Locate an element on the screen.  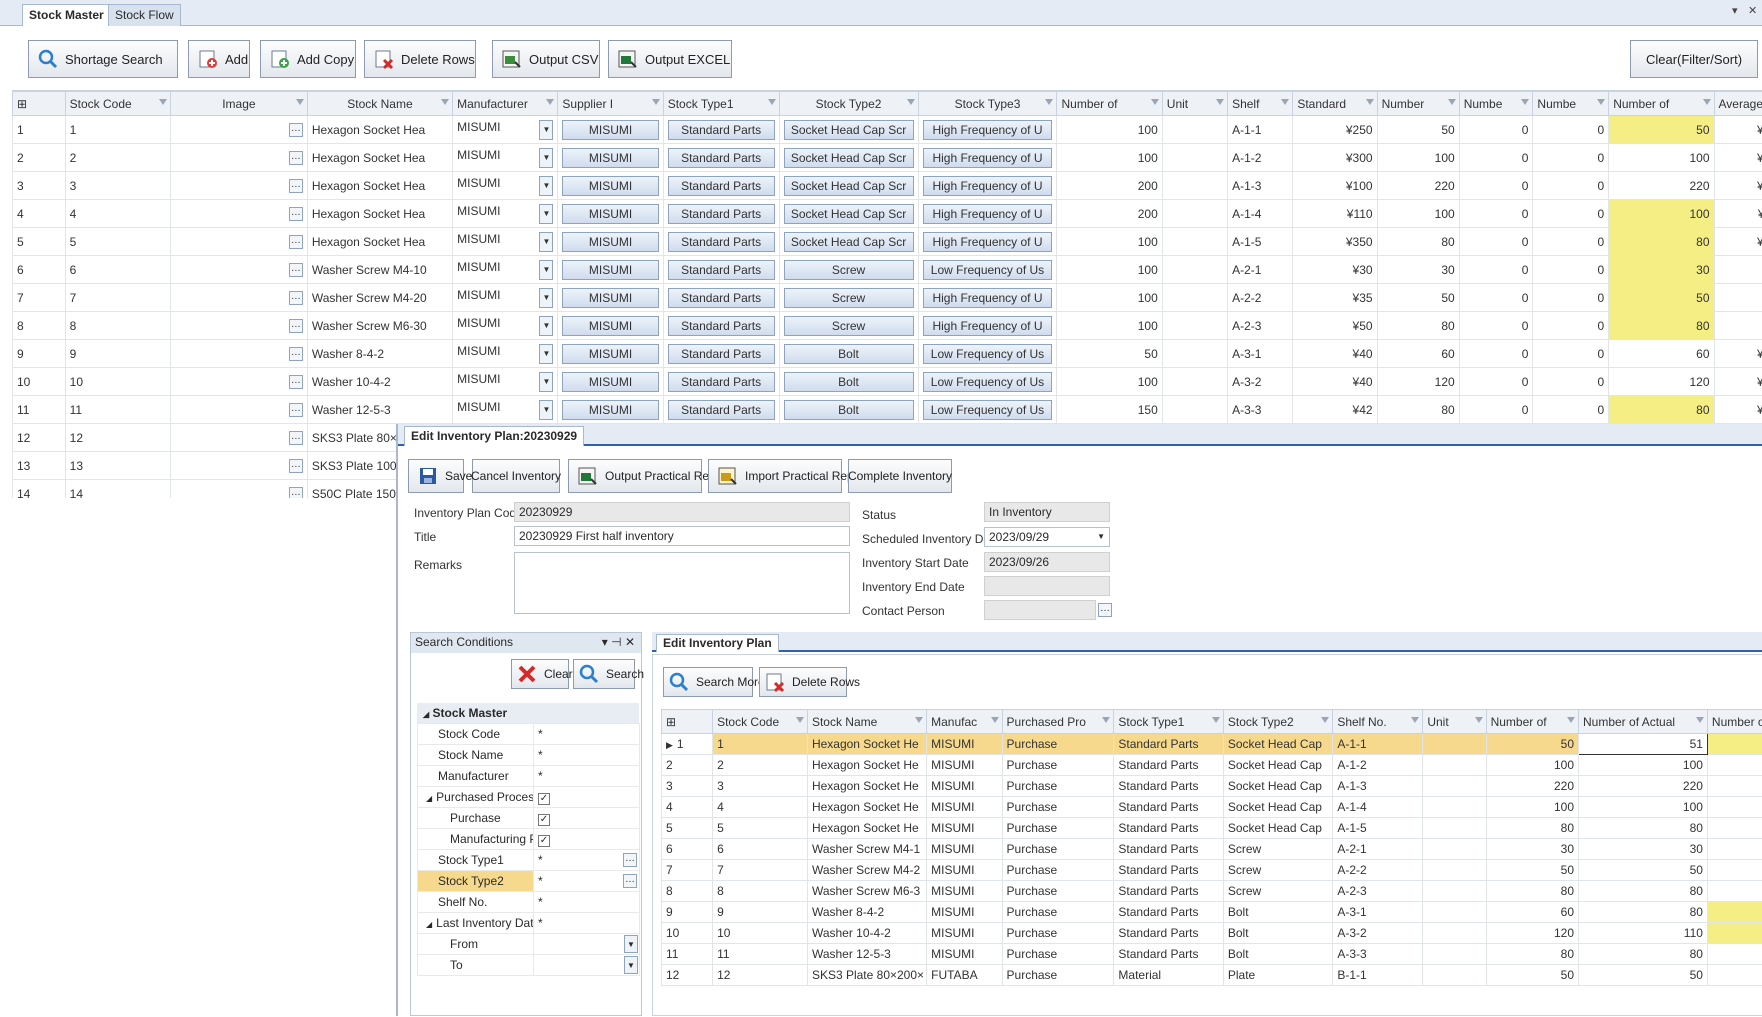
table-cell: Socket Head Cap Scr is located at coordinates (848, 130).